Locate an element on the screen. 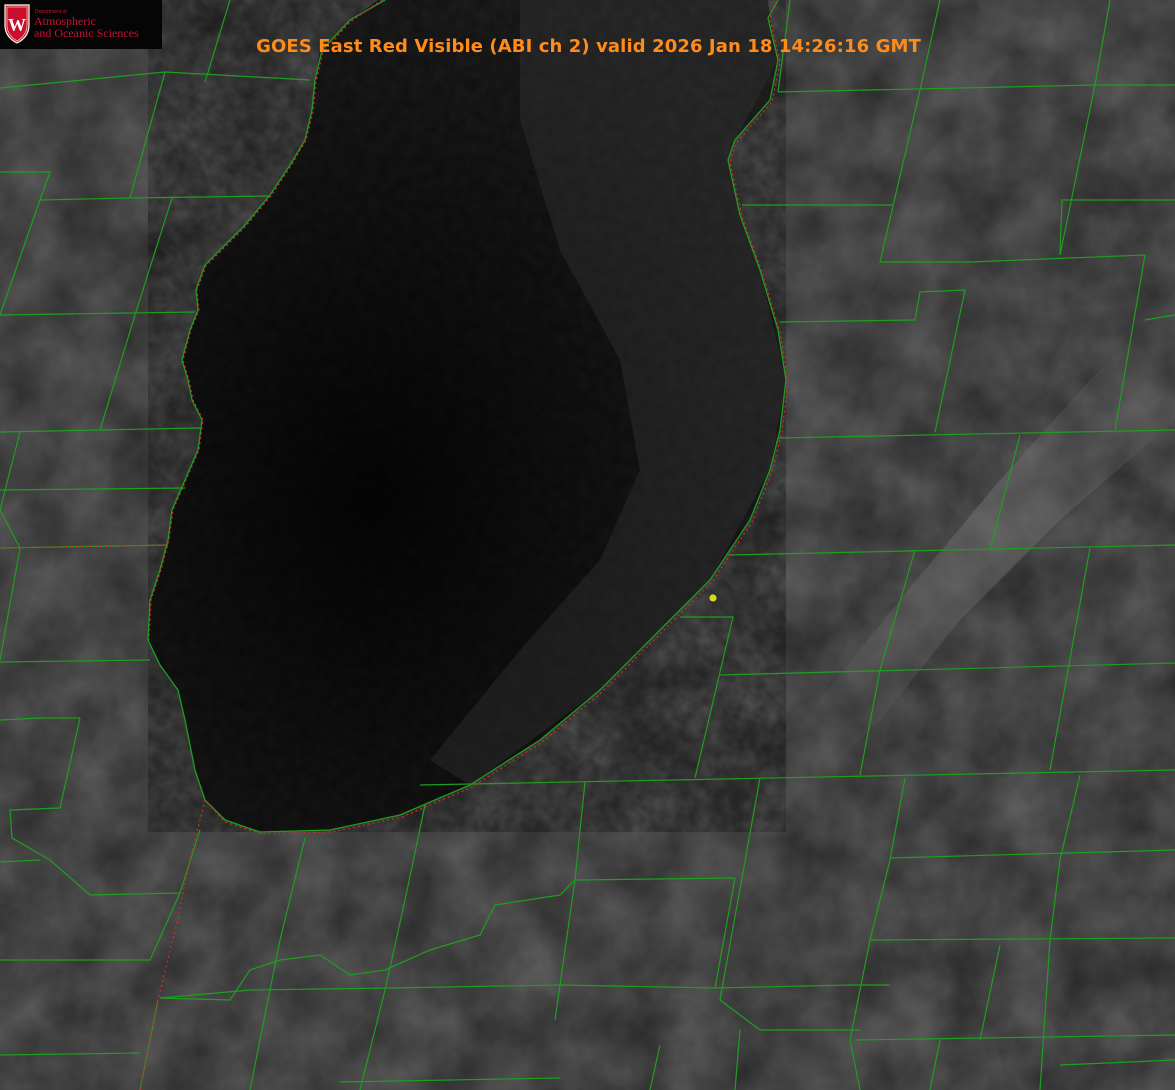 Image resolution: width=1175 pixels, height=1090 pixels. station-marker is located at coordinates (713, 598).